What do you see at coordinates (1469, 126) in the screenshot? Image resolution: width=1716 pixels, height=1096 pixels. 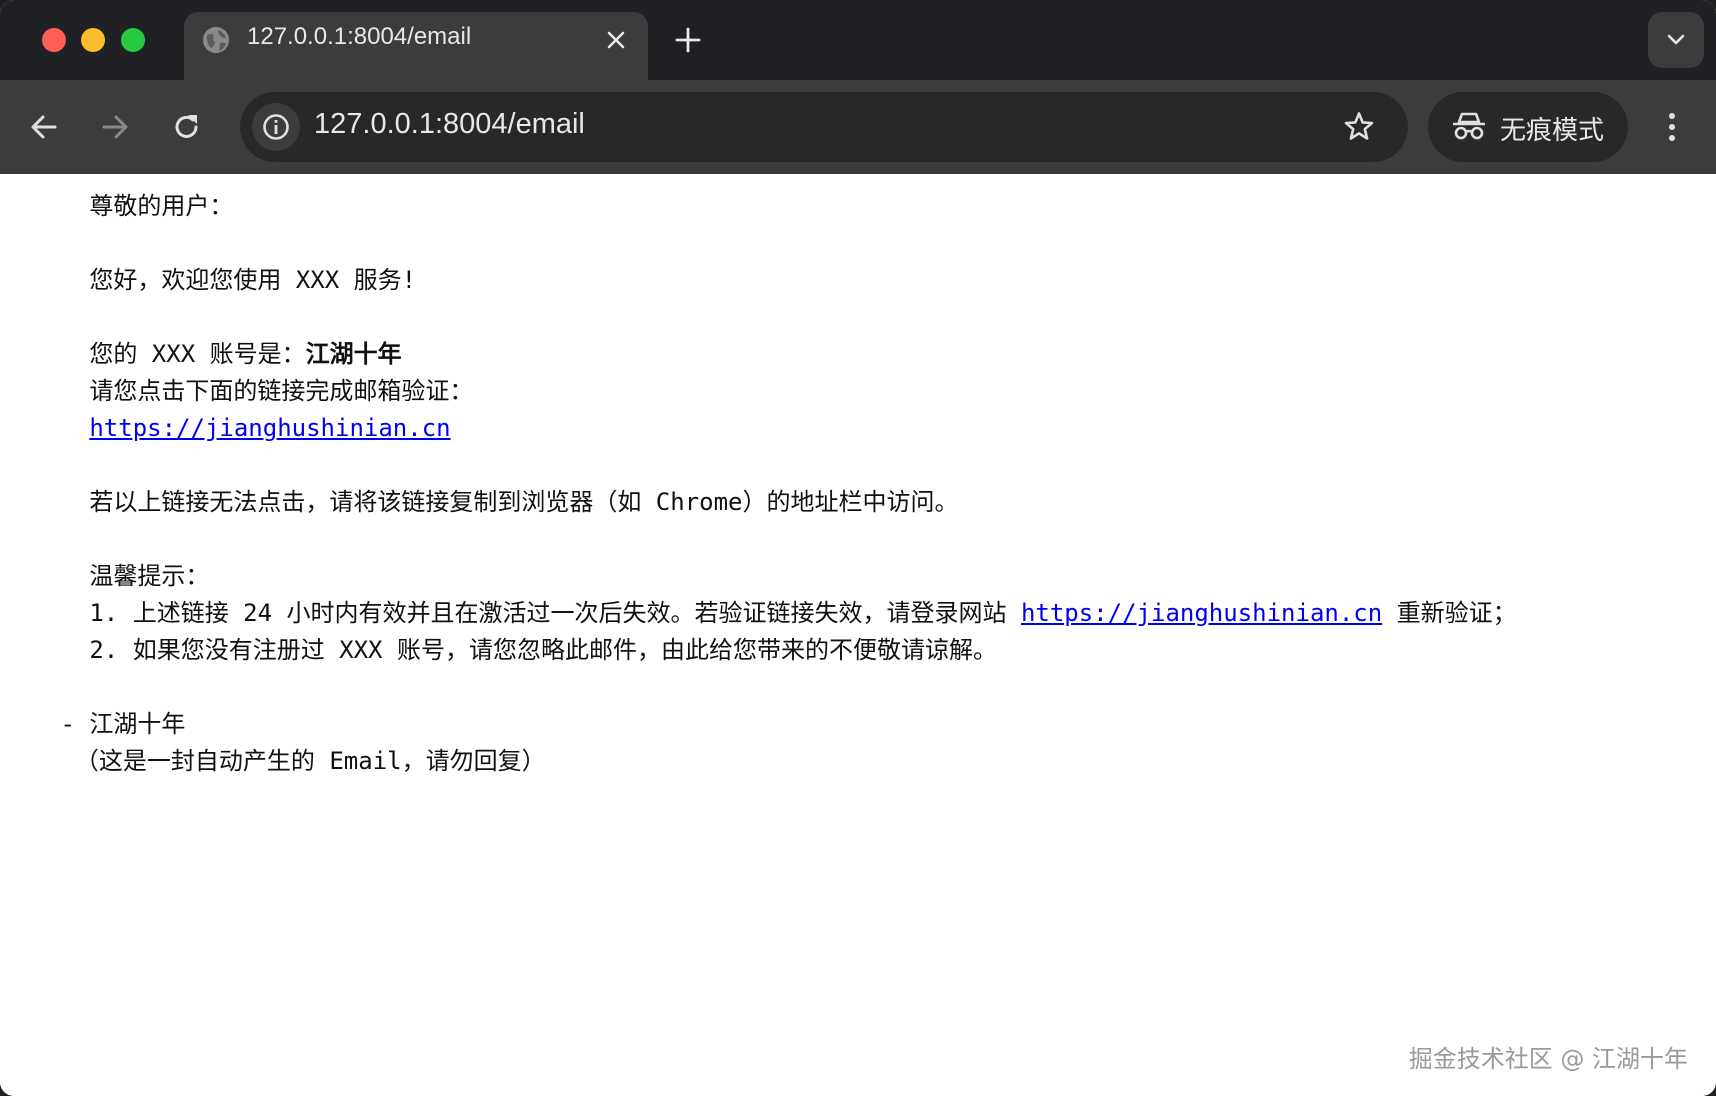 I see `incognito-icon` at bounding box center [1469, 126].